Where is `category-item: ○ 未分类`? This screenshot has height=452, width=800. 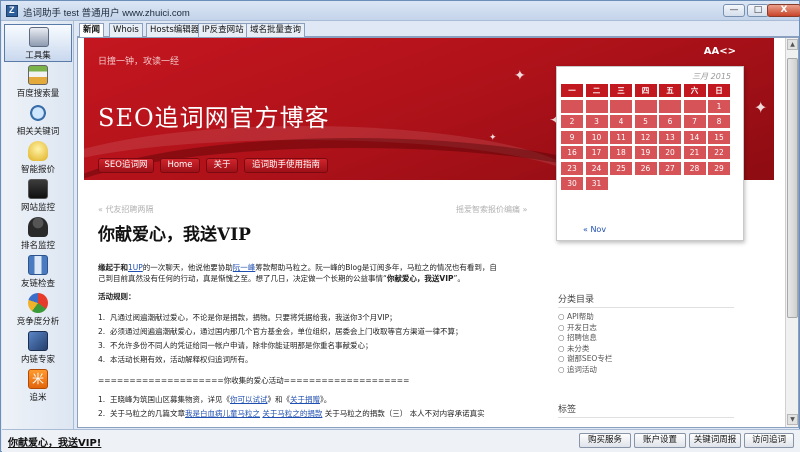 category-item: ○ 未分类 is located at coordinates (658, 349).